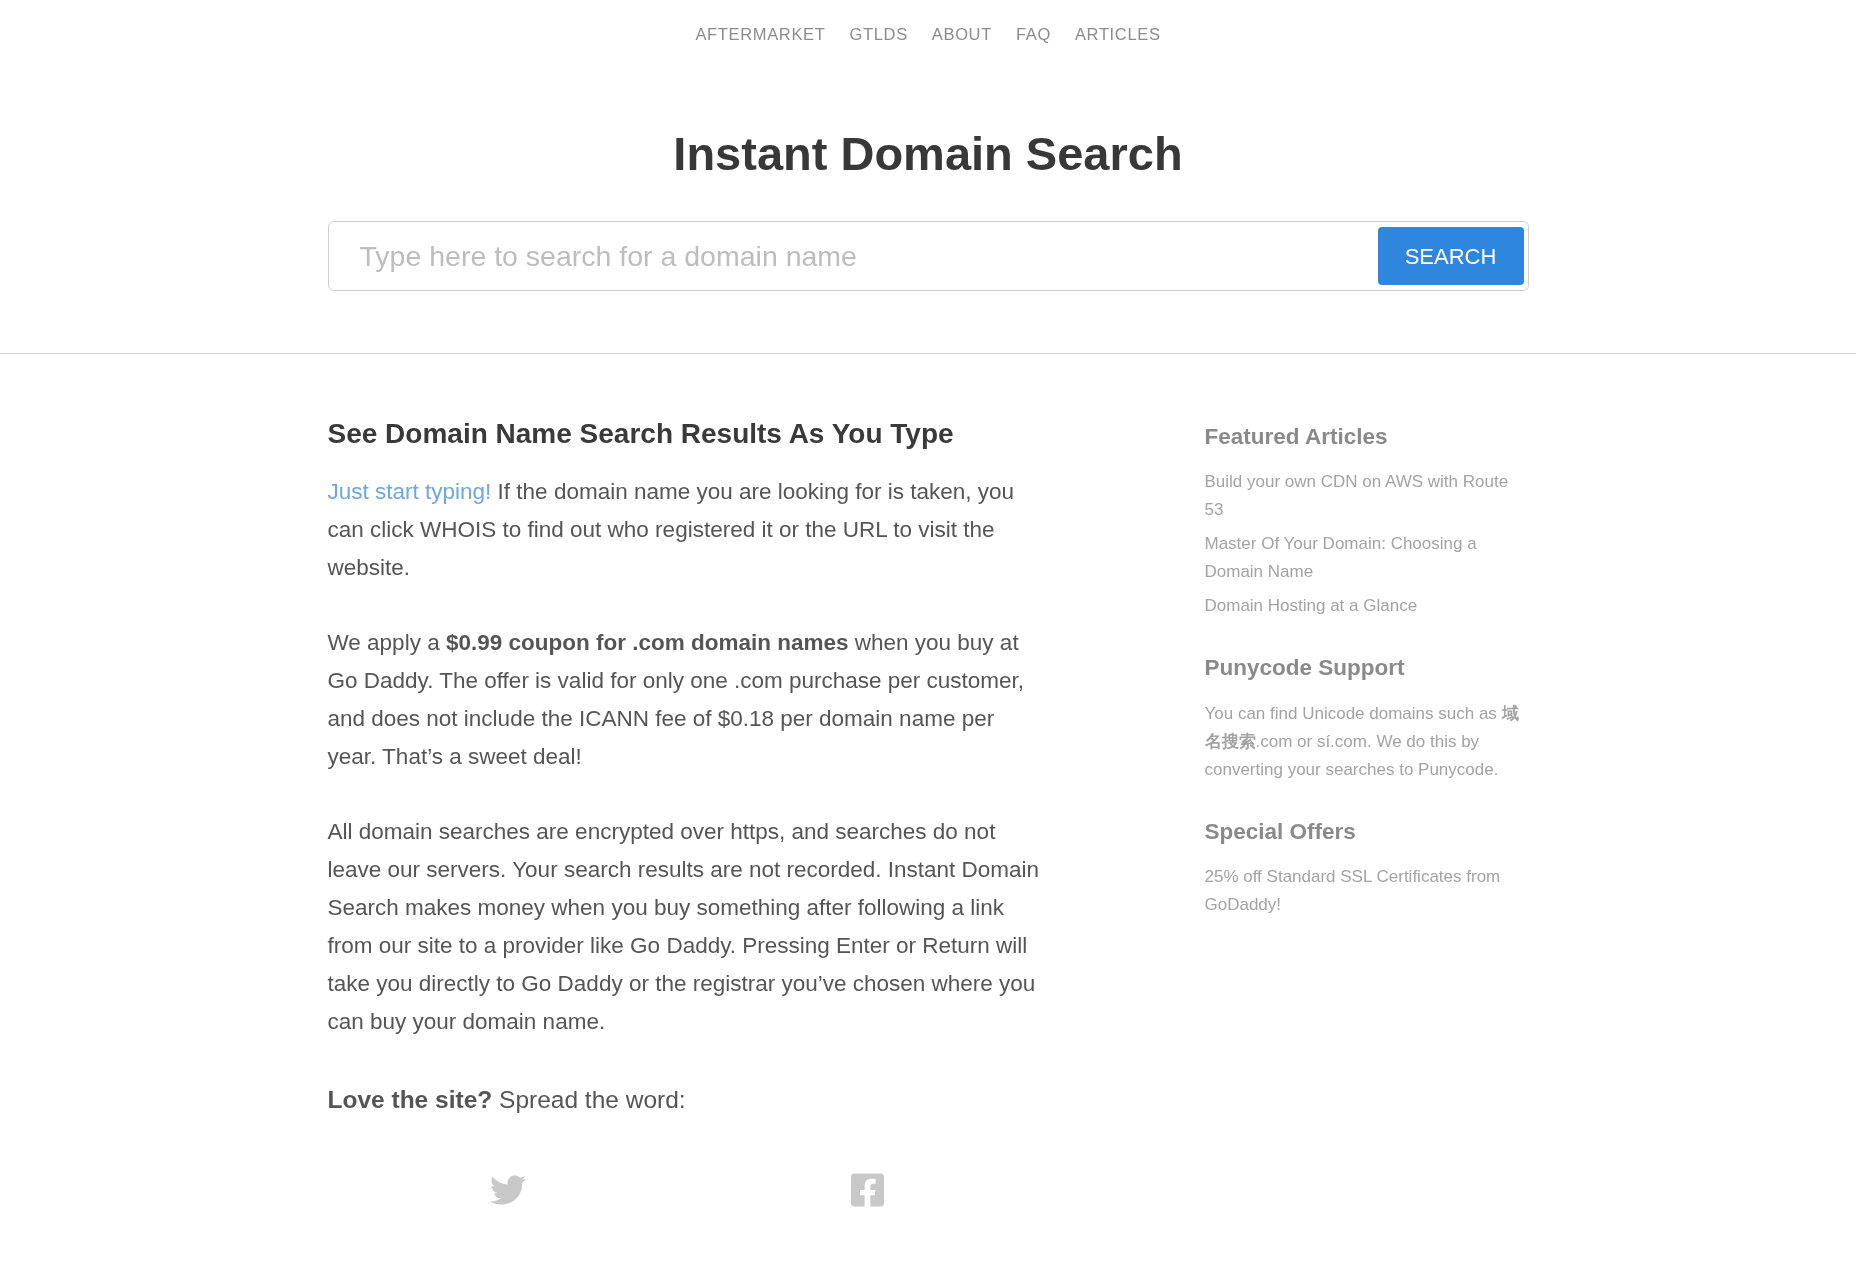 The height and width of the screenshot is (1280, 1856). What do you see at coordinates (961, 34) in the screenshot?
I see `nav-link: ABOUT` at bounding box center [961, 34].